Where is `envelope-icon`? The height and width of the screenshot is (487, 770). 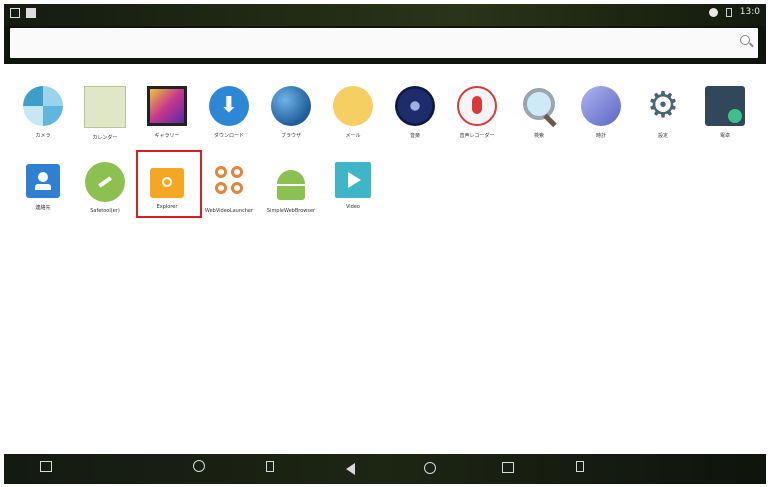
envelope-icon is located at coordinates (353, 106).